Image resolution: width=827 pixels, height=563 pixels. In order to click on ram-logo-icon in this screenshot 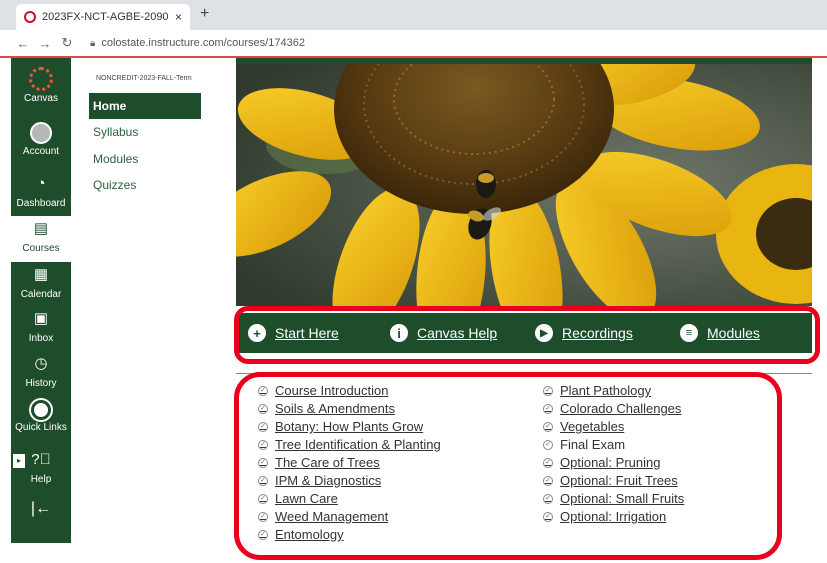, I will do `click(41, 410)`.